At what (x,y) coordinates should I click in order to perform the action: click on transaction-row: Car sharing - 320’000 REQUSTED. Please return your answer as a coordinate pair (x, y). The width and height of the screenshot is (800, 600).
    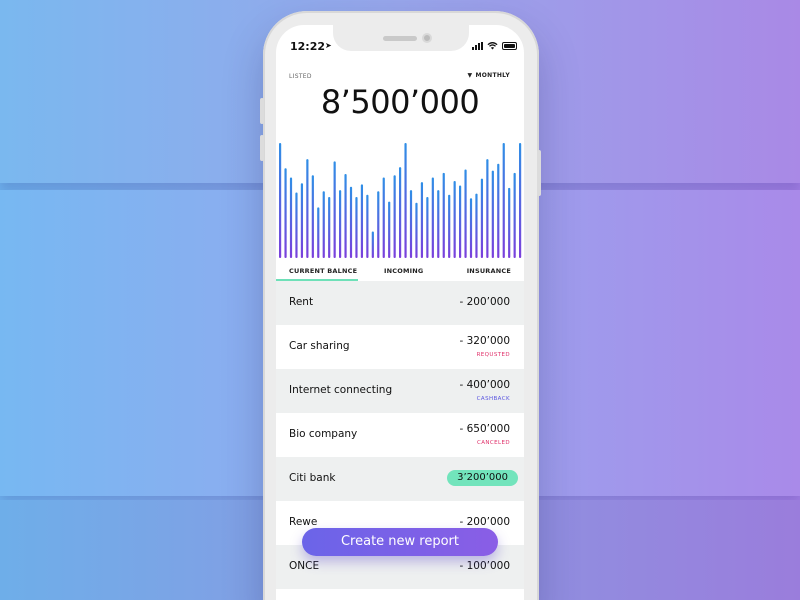
    Looking at the image, I should click on (400, 347).